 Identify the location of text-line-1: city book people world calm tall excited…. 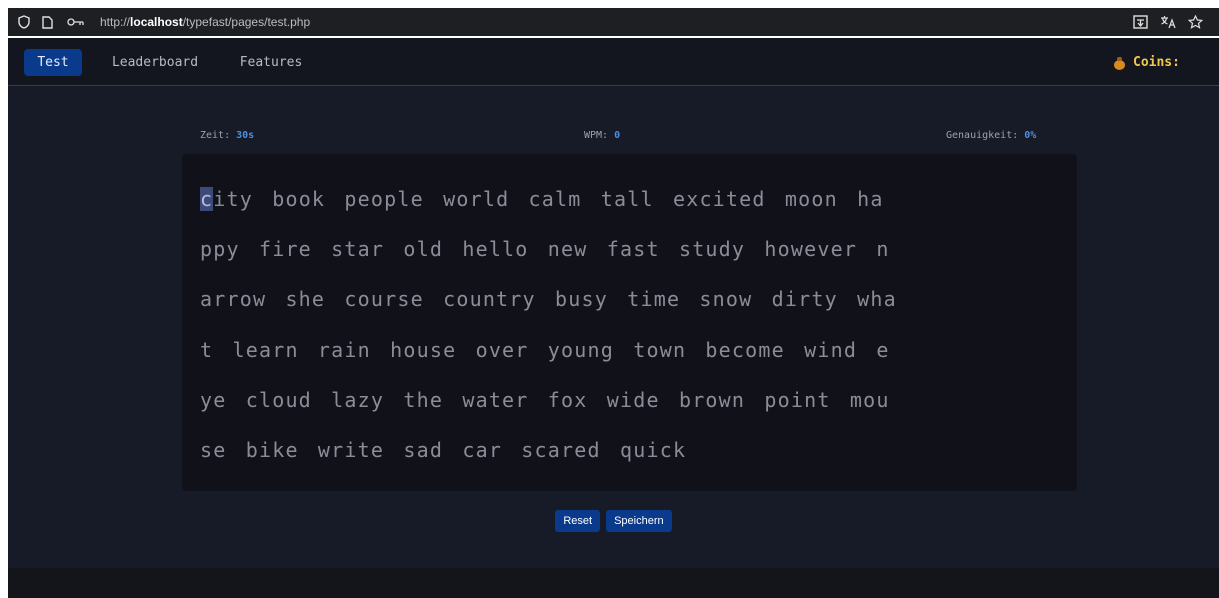
(542, 199).